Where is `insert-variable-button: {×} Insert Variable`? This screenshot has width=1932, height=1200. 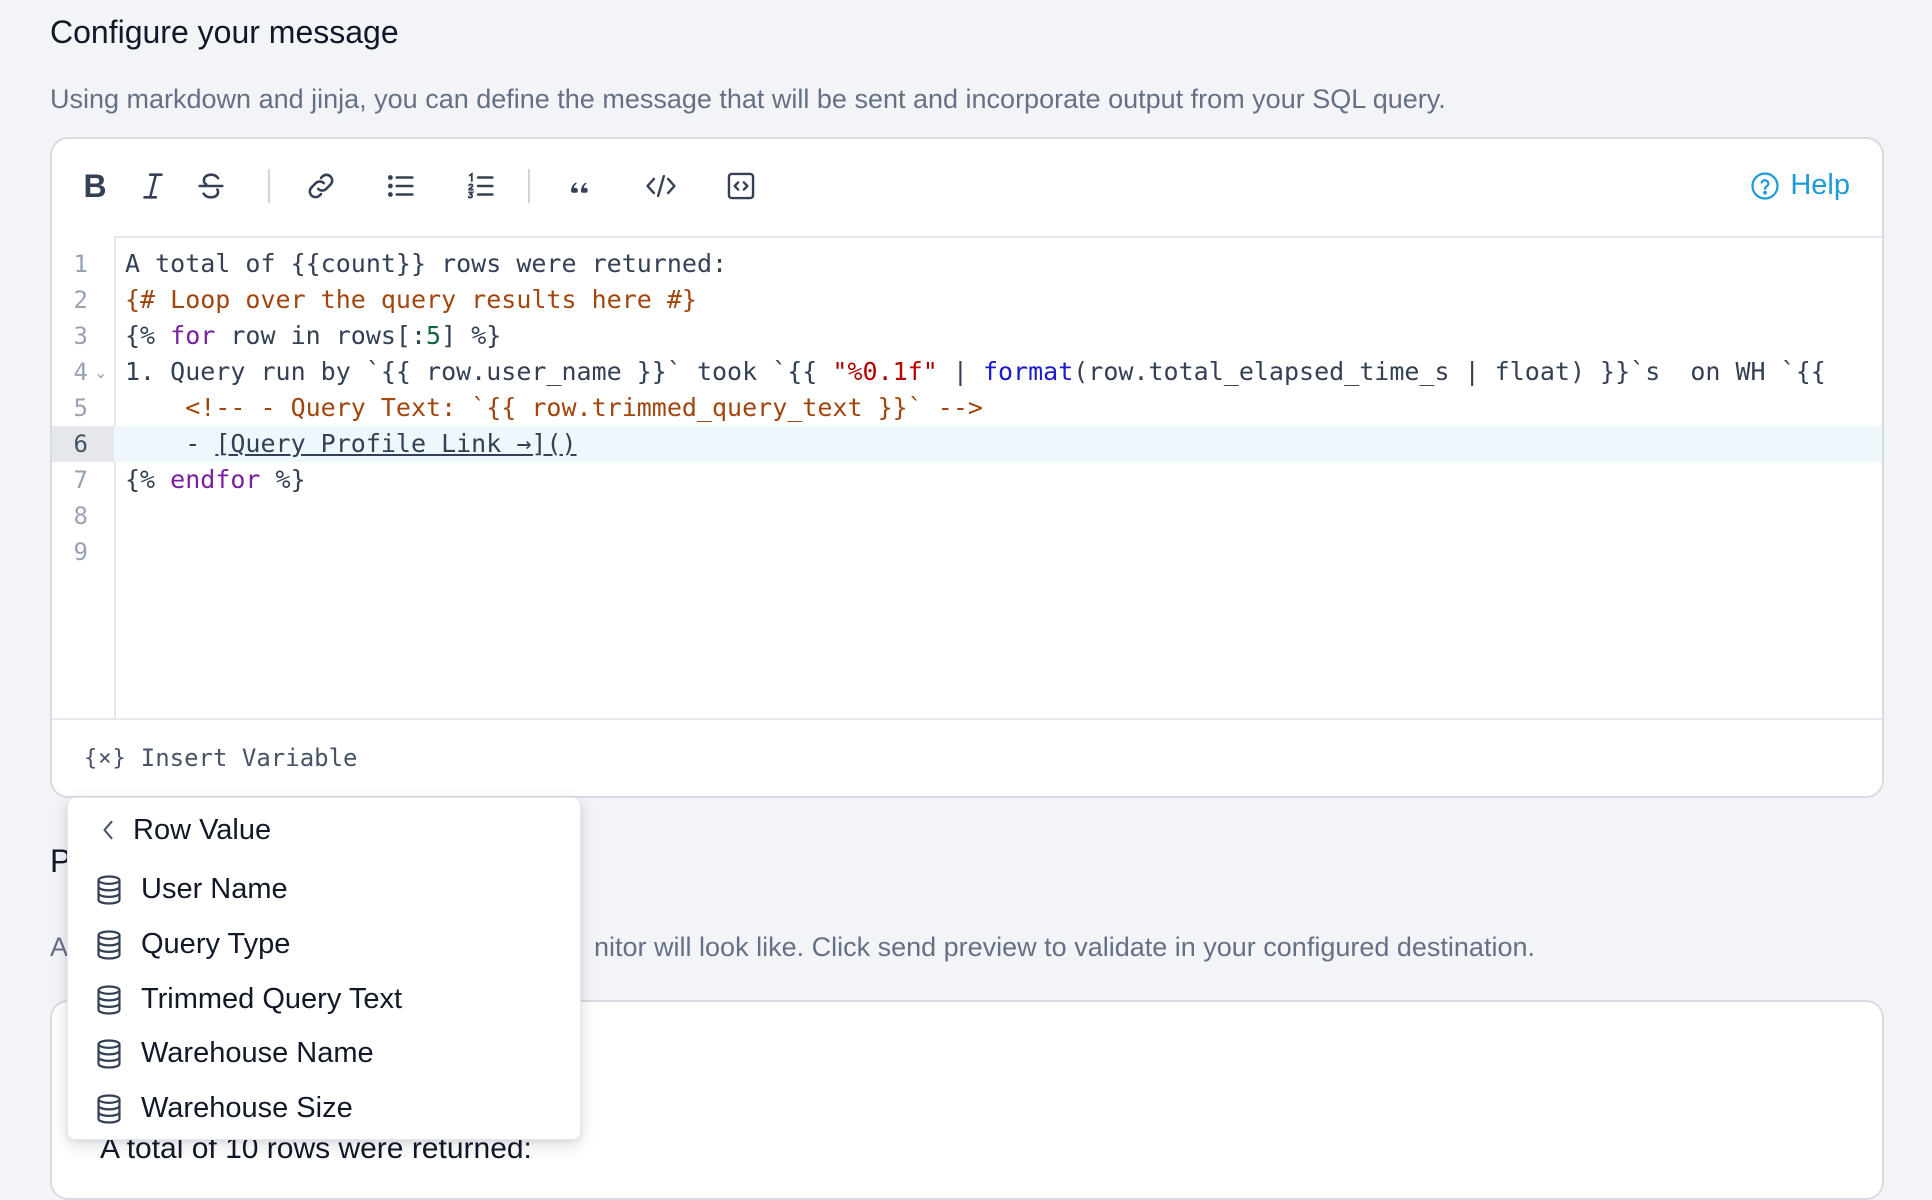 insert-variable-button: {×} Insert Variable is located at coordinates (221, 758).